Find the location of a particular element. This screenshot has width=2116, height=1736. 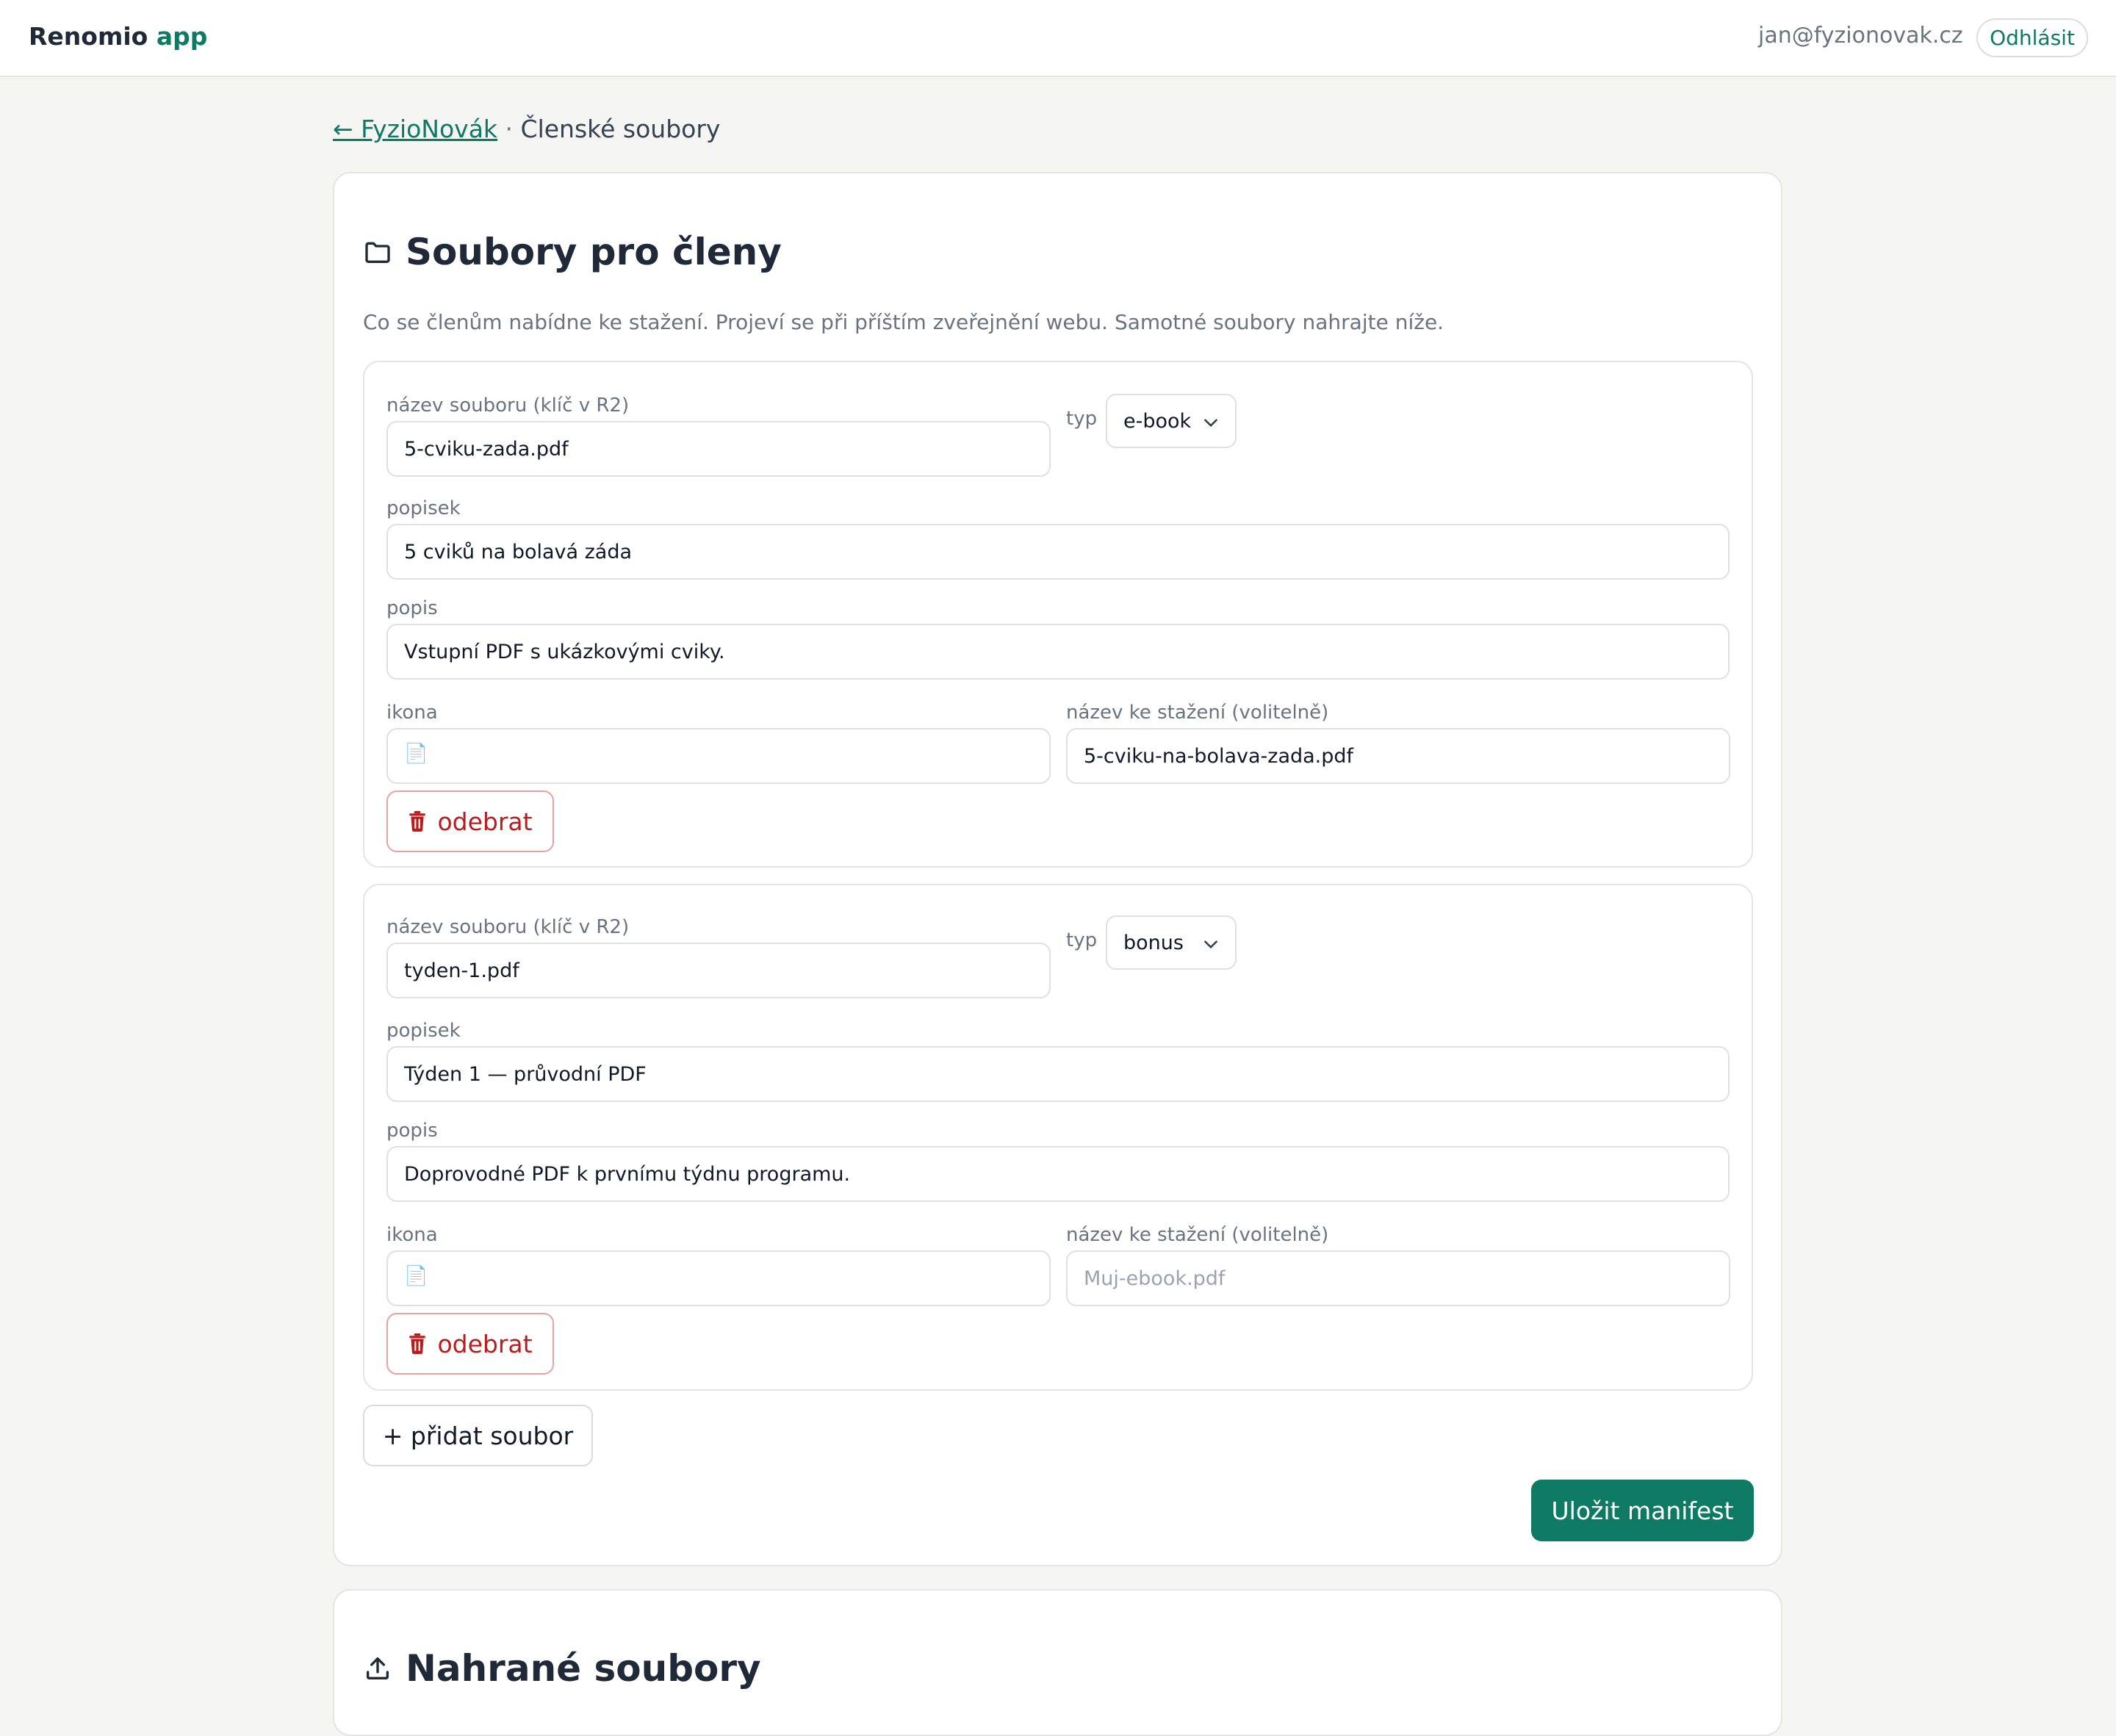

back-link: ← FyzioNovák is located at coordinates (415, 129).